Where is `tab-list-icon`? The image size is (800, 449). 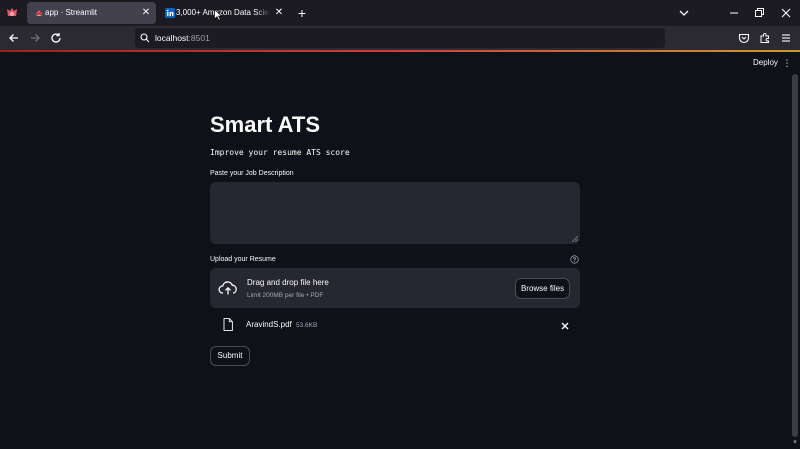
tab-list-icon is located at coordinates (684, 13).